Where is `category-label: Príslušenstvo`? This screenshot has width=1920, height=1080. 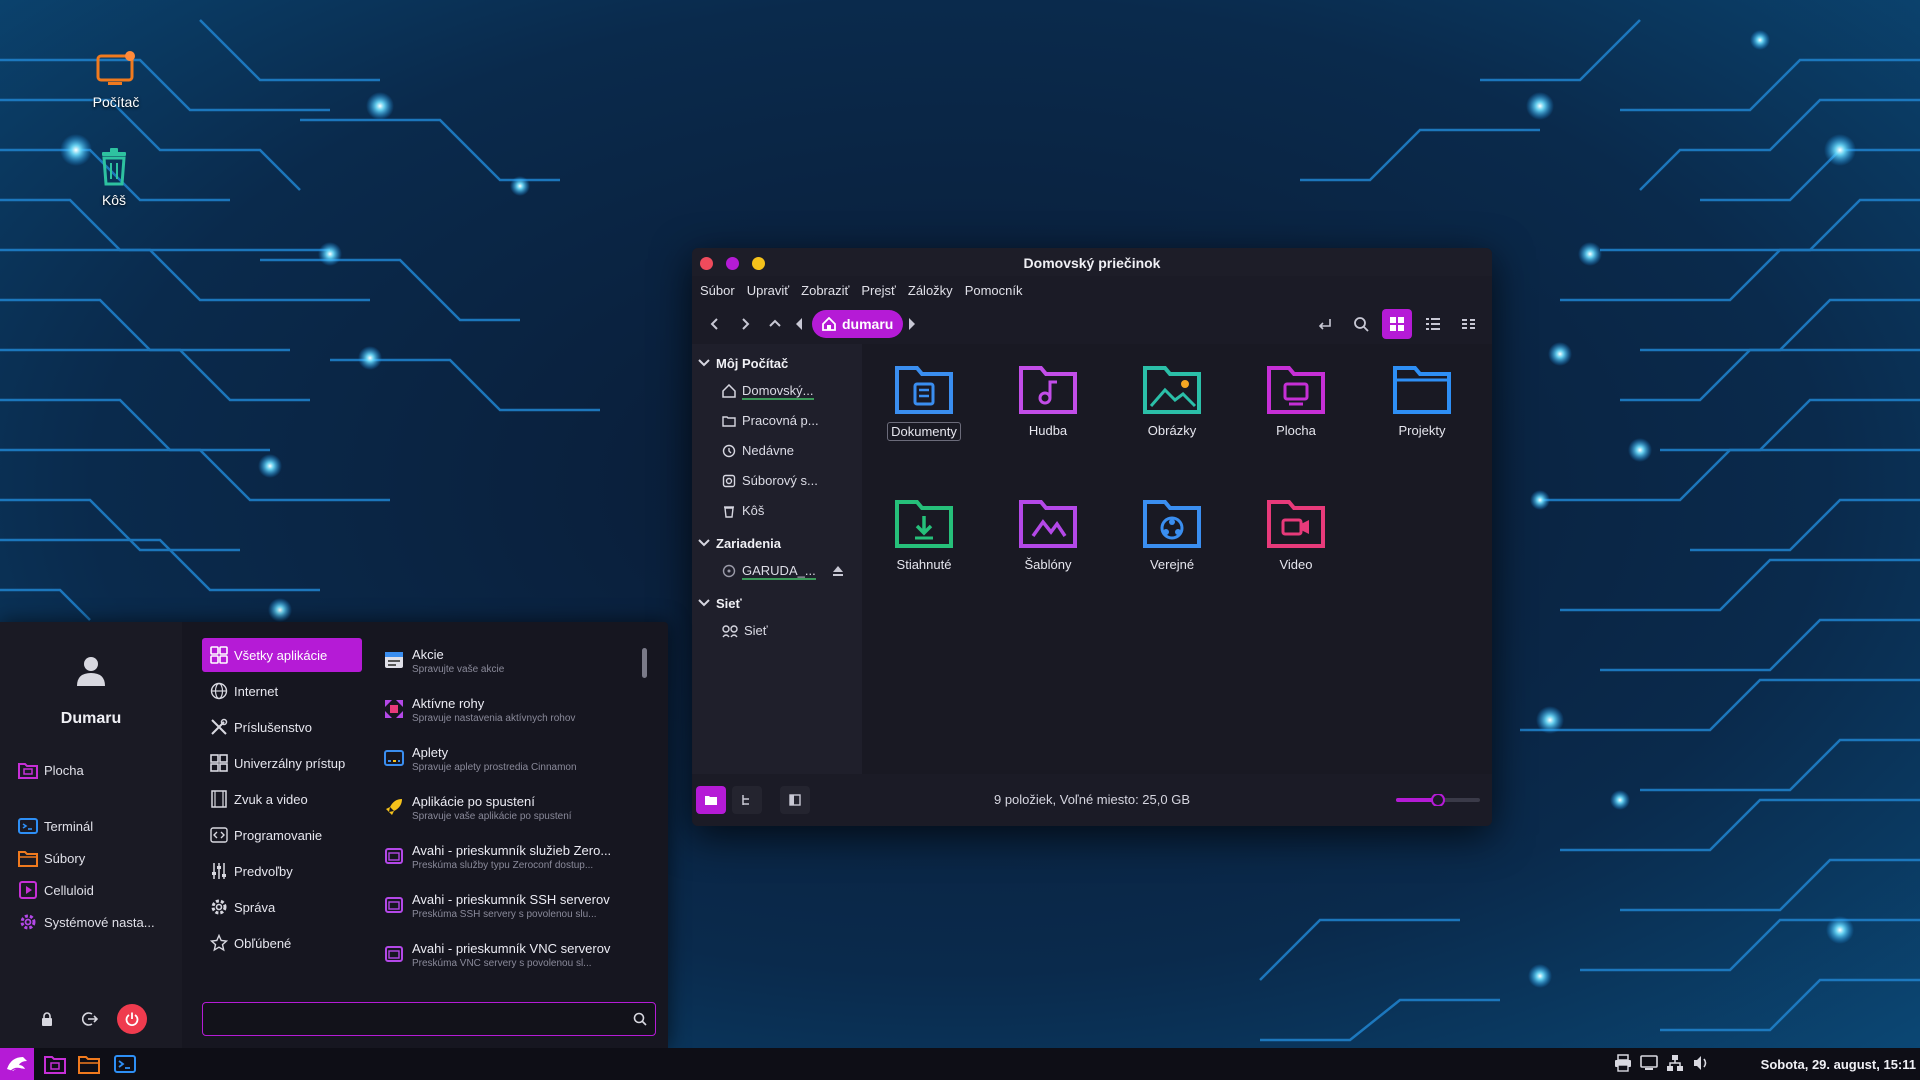
category-label: Príslušenstvo is located at coordinates (273, 727).